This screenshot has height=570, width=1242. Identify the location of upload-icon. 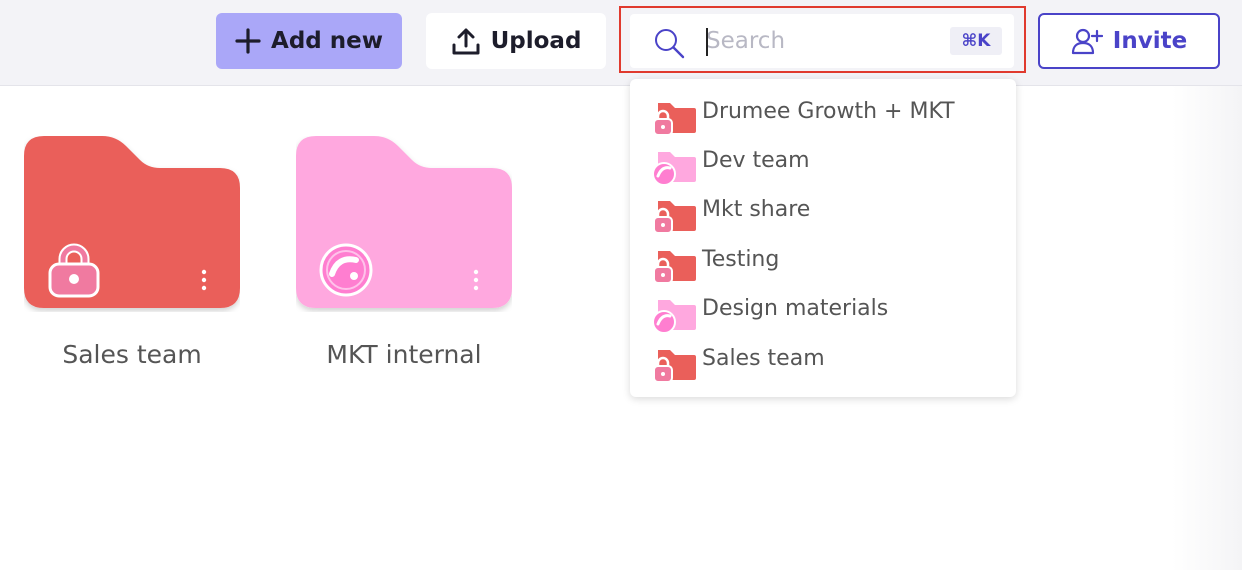
(466, 41).